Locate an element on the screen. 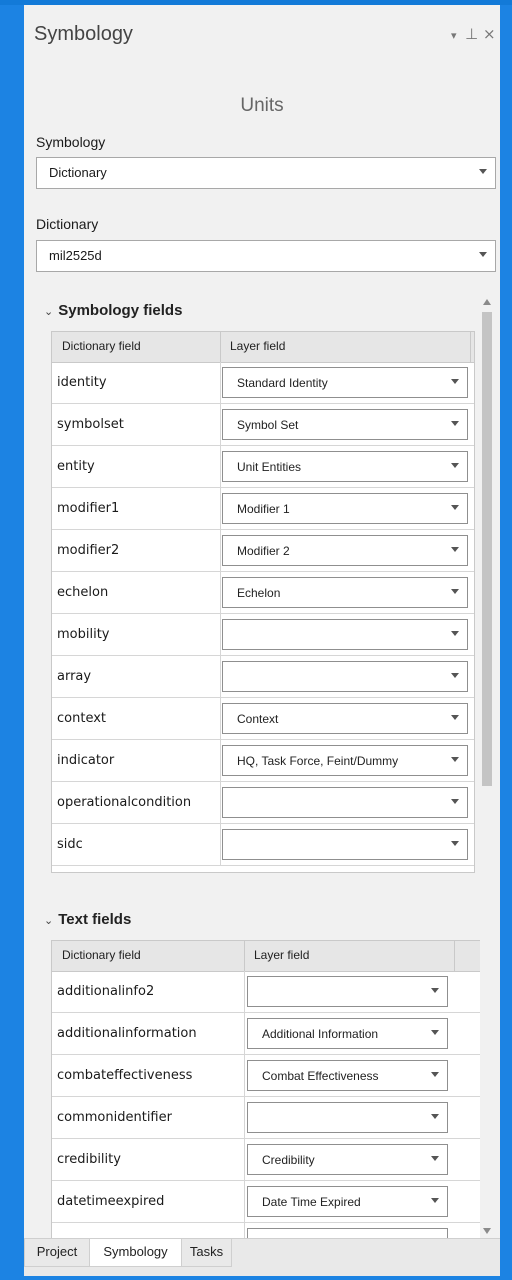  layer-field-dropdown: HQ, Task Force, Feint/Dummy is located at coordinates (345, 760).